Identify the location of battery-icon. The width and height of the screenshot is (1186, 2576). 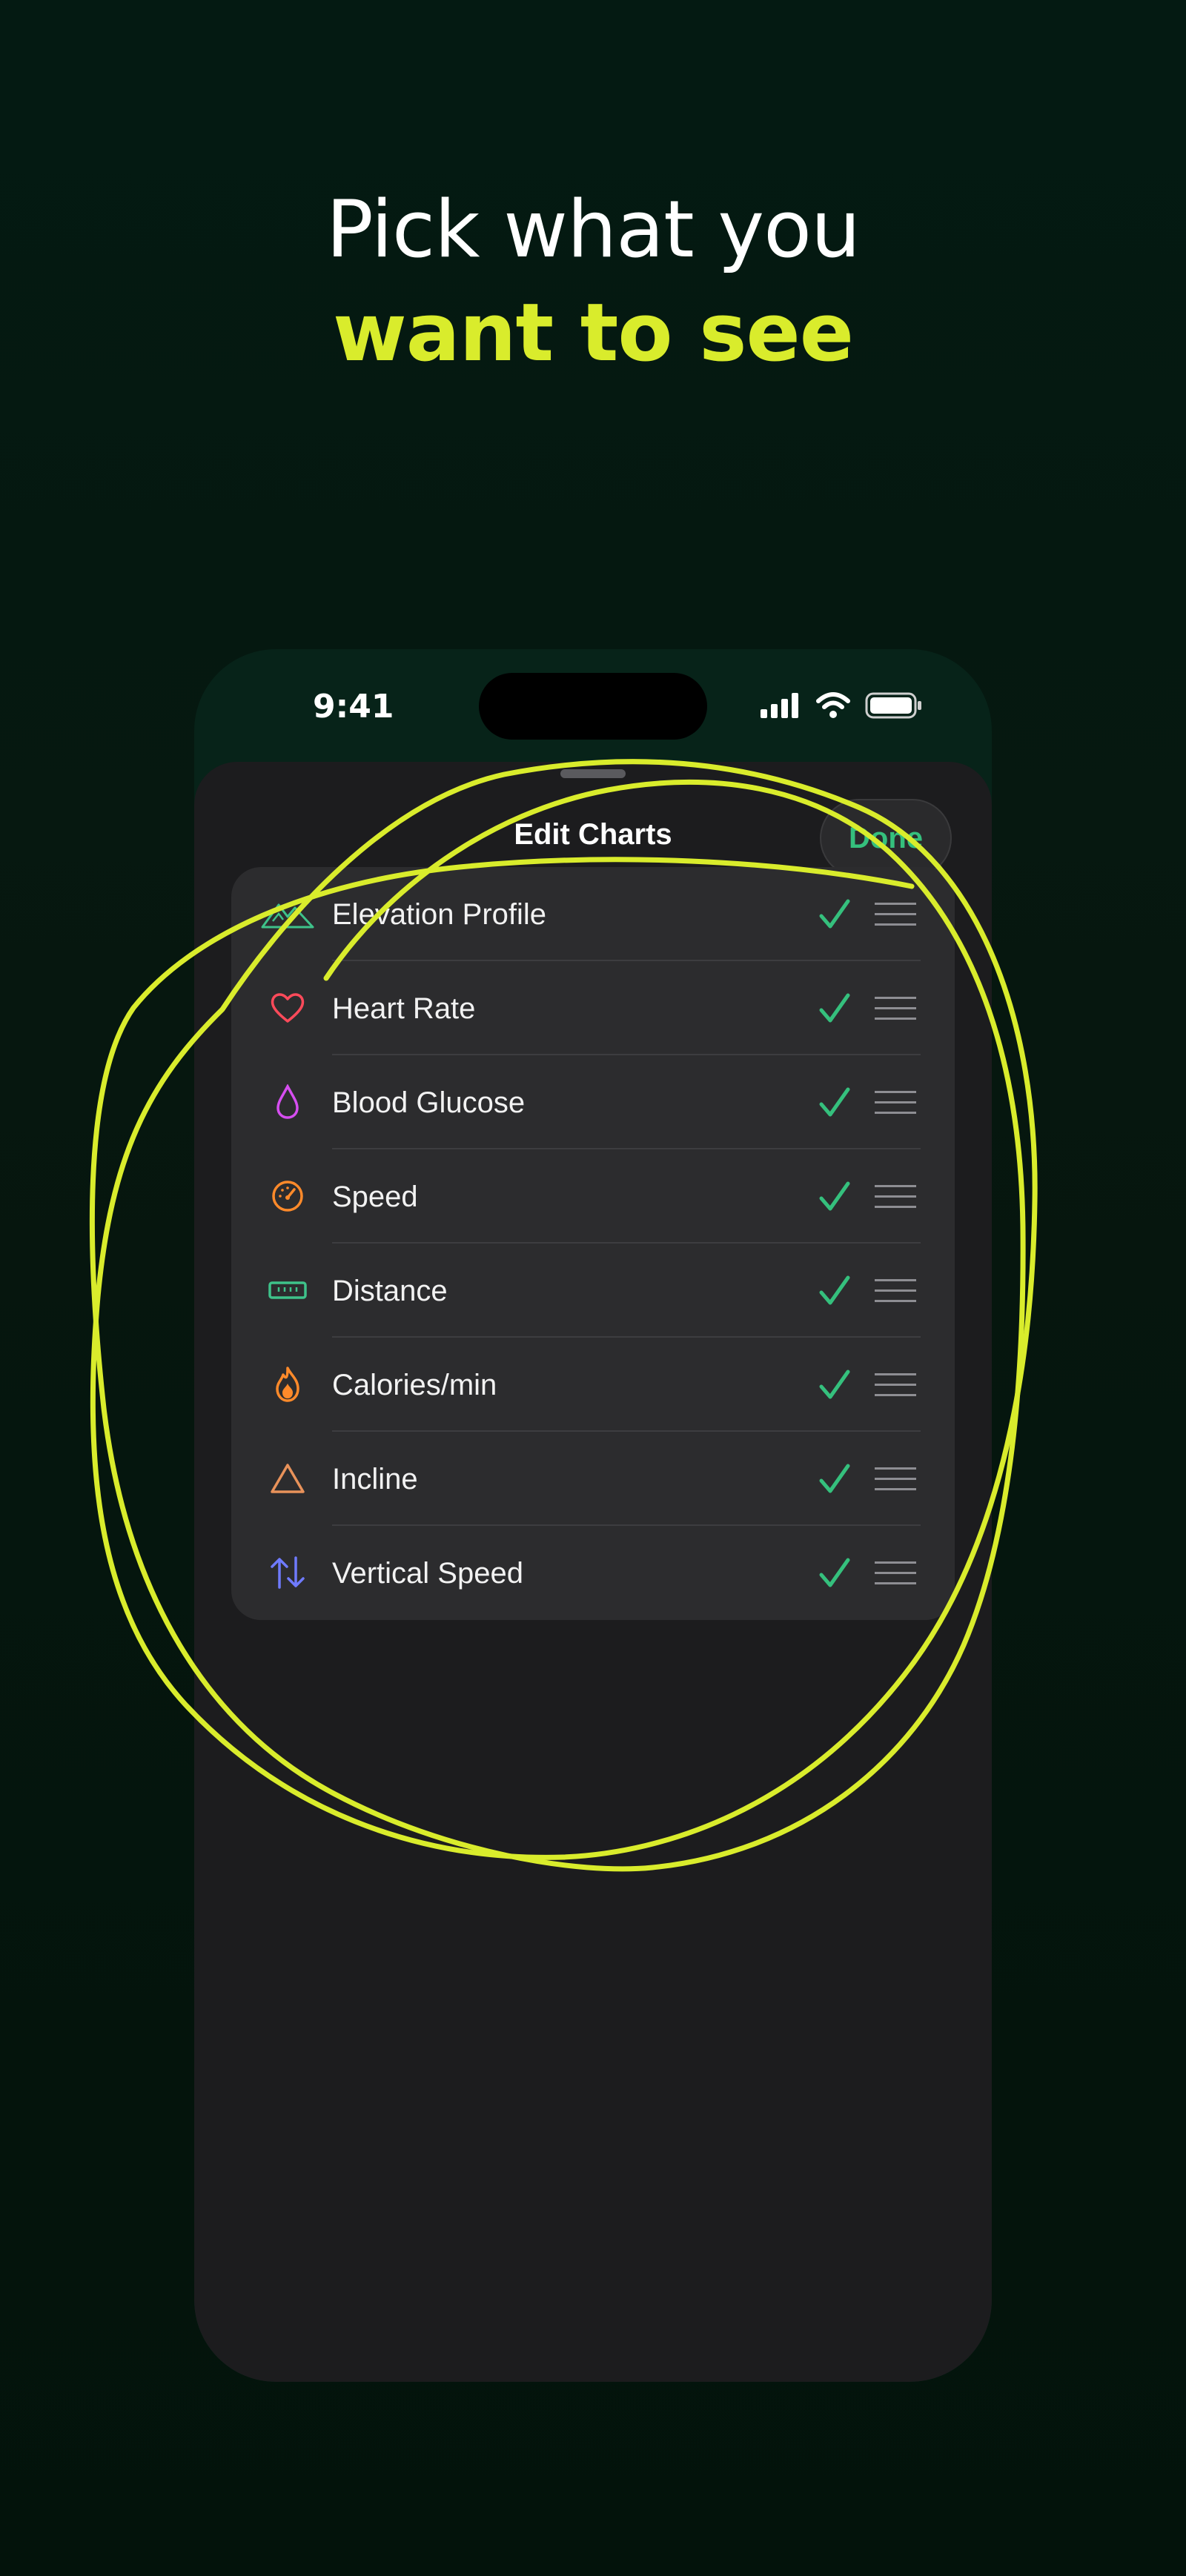
(894, 707).